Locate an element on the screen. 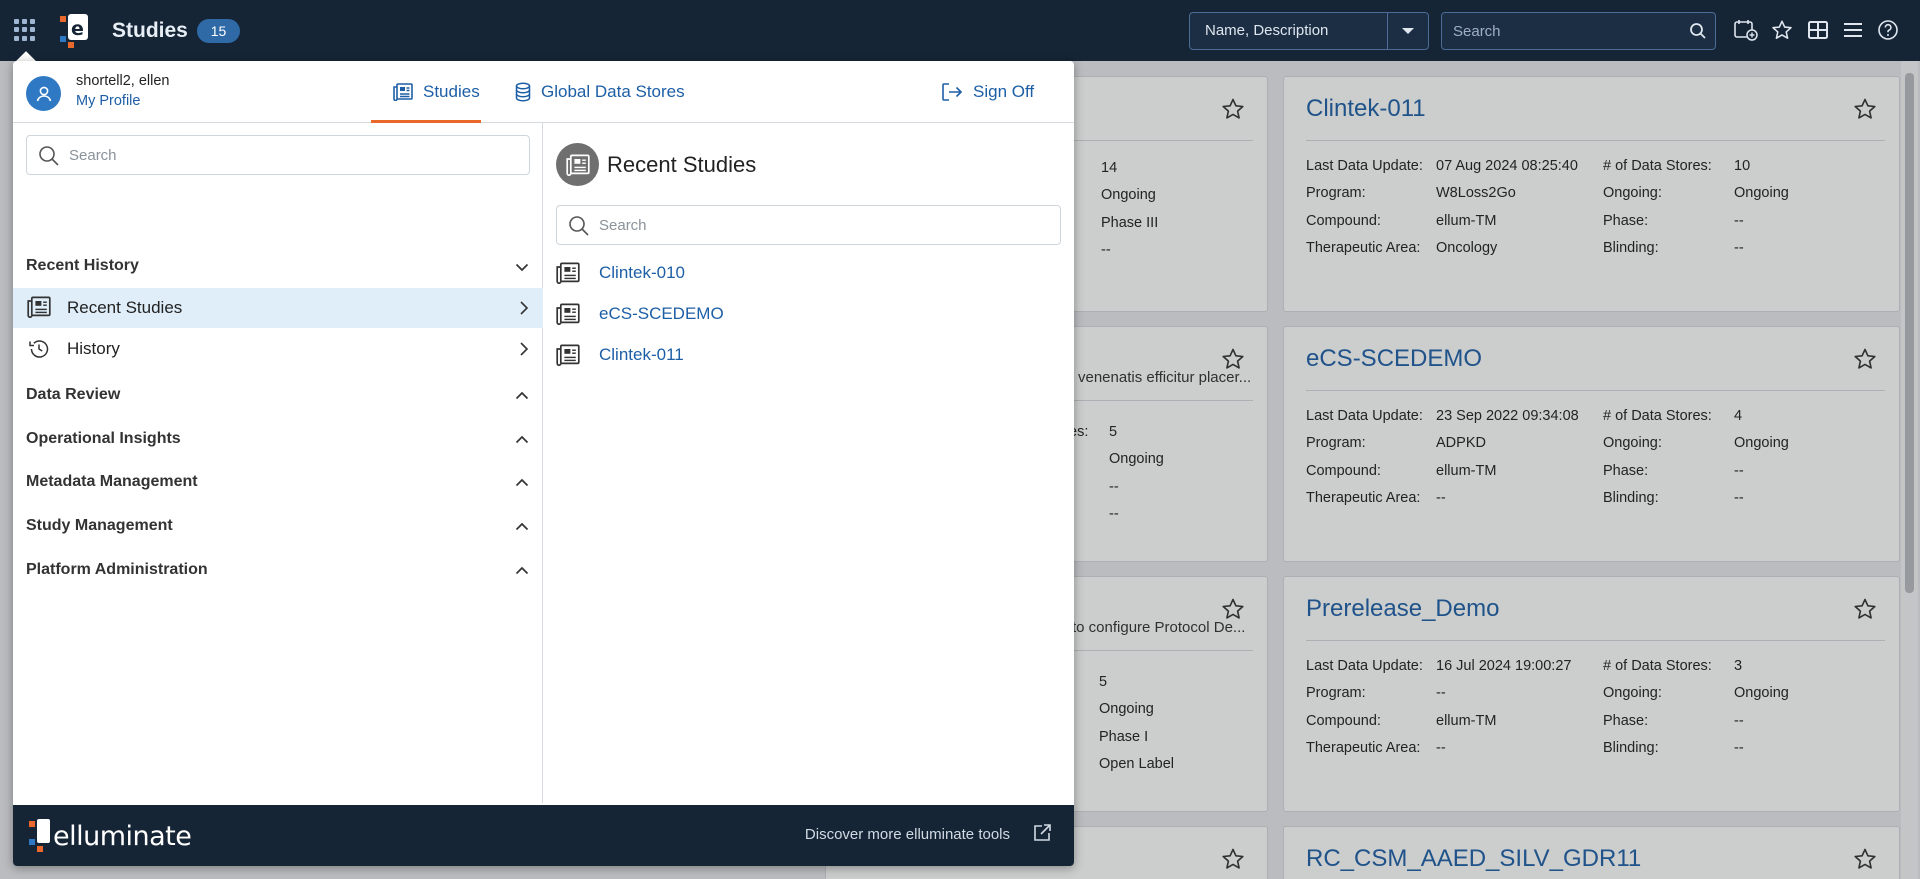 This screenshot has height=879, width=1920. sign-off-button: Sign Off is located at coordinates (987, 92).